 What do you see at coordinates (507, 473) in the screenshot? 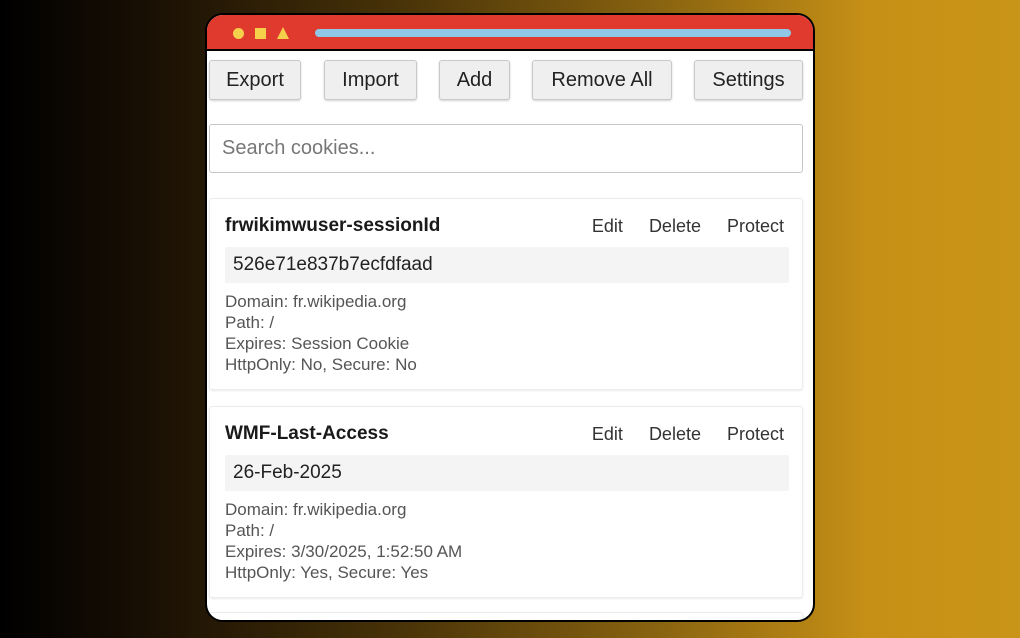
I see `cookie-value: 26-Feb-2025` at bounding box center [507, 473].